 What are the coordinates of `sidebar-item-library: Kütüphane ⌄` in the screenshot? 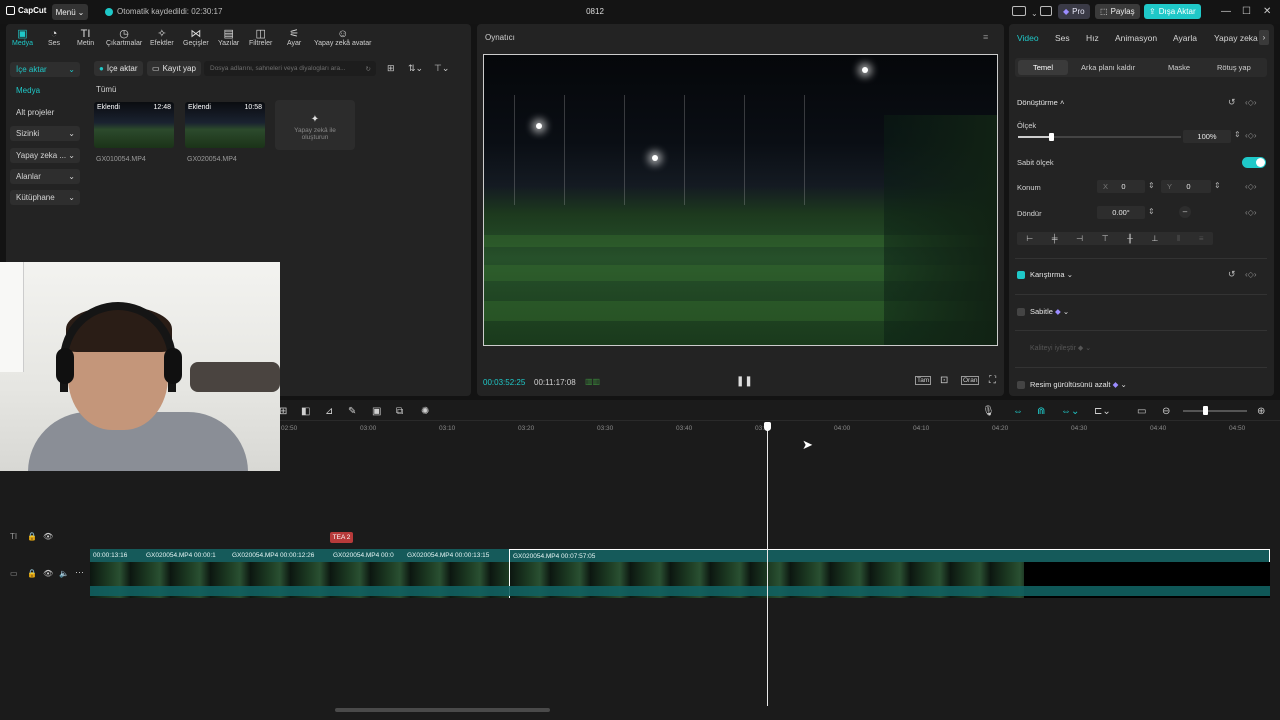 It's located at (45, 197).